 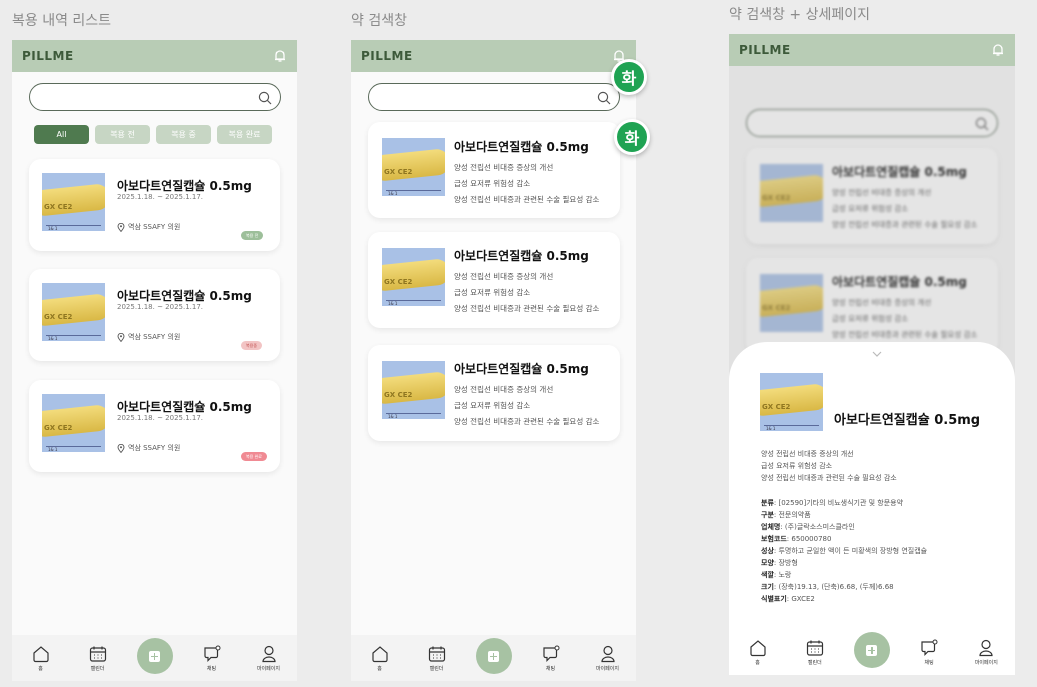 What do you see at coordinates (252, 235) in the screenshot?
I see `status-badge: 복용 전` at bounding box center [252, 235].